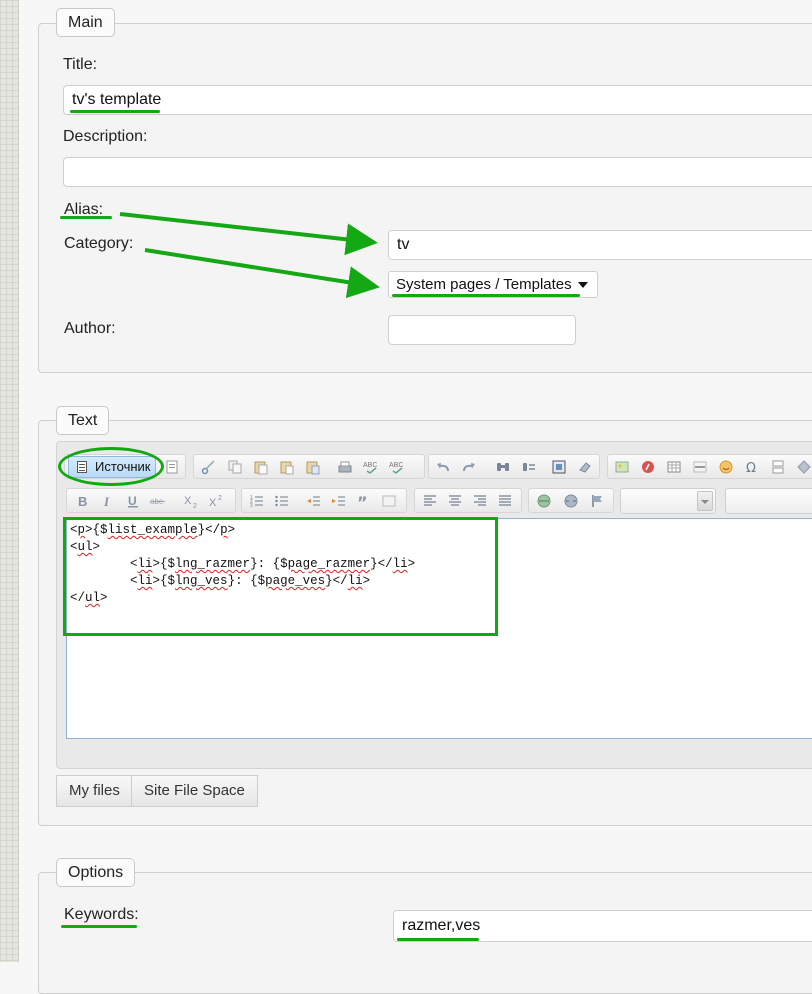 The width and height of the screenshot is (812, 994). What do you see at coordinates (194, 791) in the screenshot?
I see `tab-site-file-space: Site File Space` at bounding box center [194, 791].